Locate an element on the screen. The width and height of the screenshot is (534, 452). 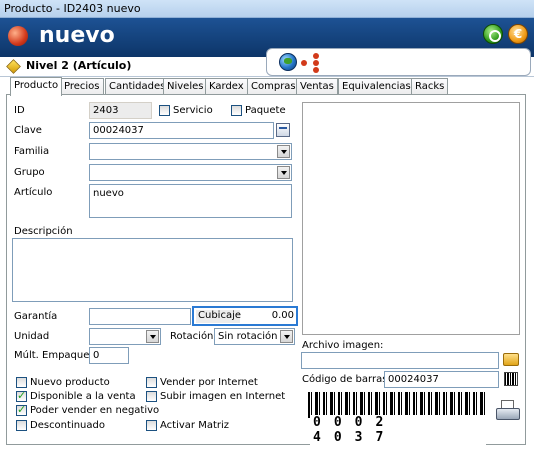
clave-input: 00024037 is located at coordinates (181, 130).